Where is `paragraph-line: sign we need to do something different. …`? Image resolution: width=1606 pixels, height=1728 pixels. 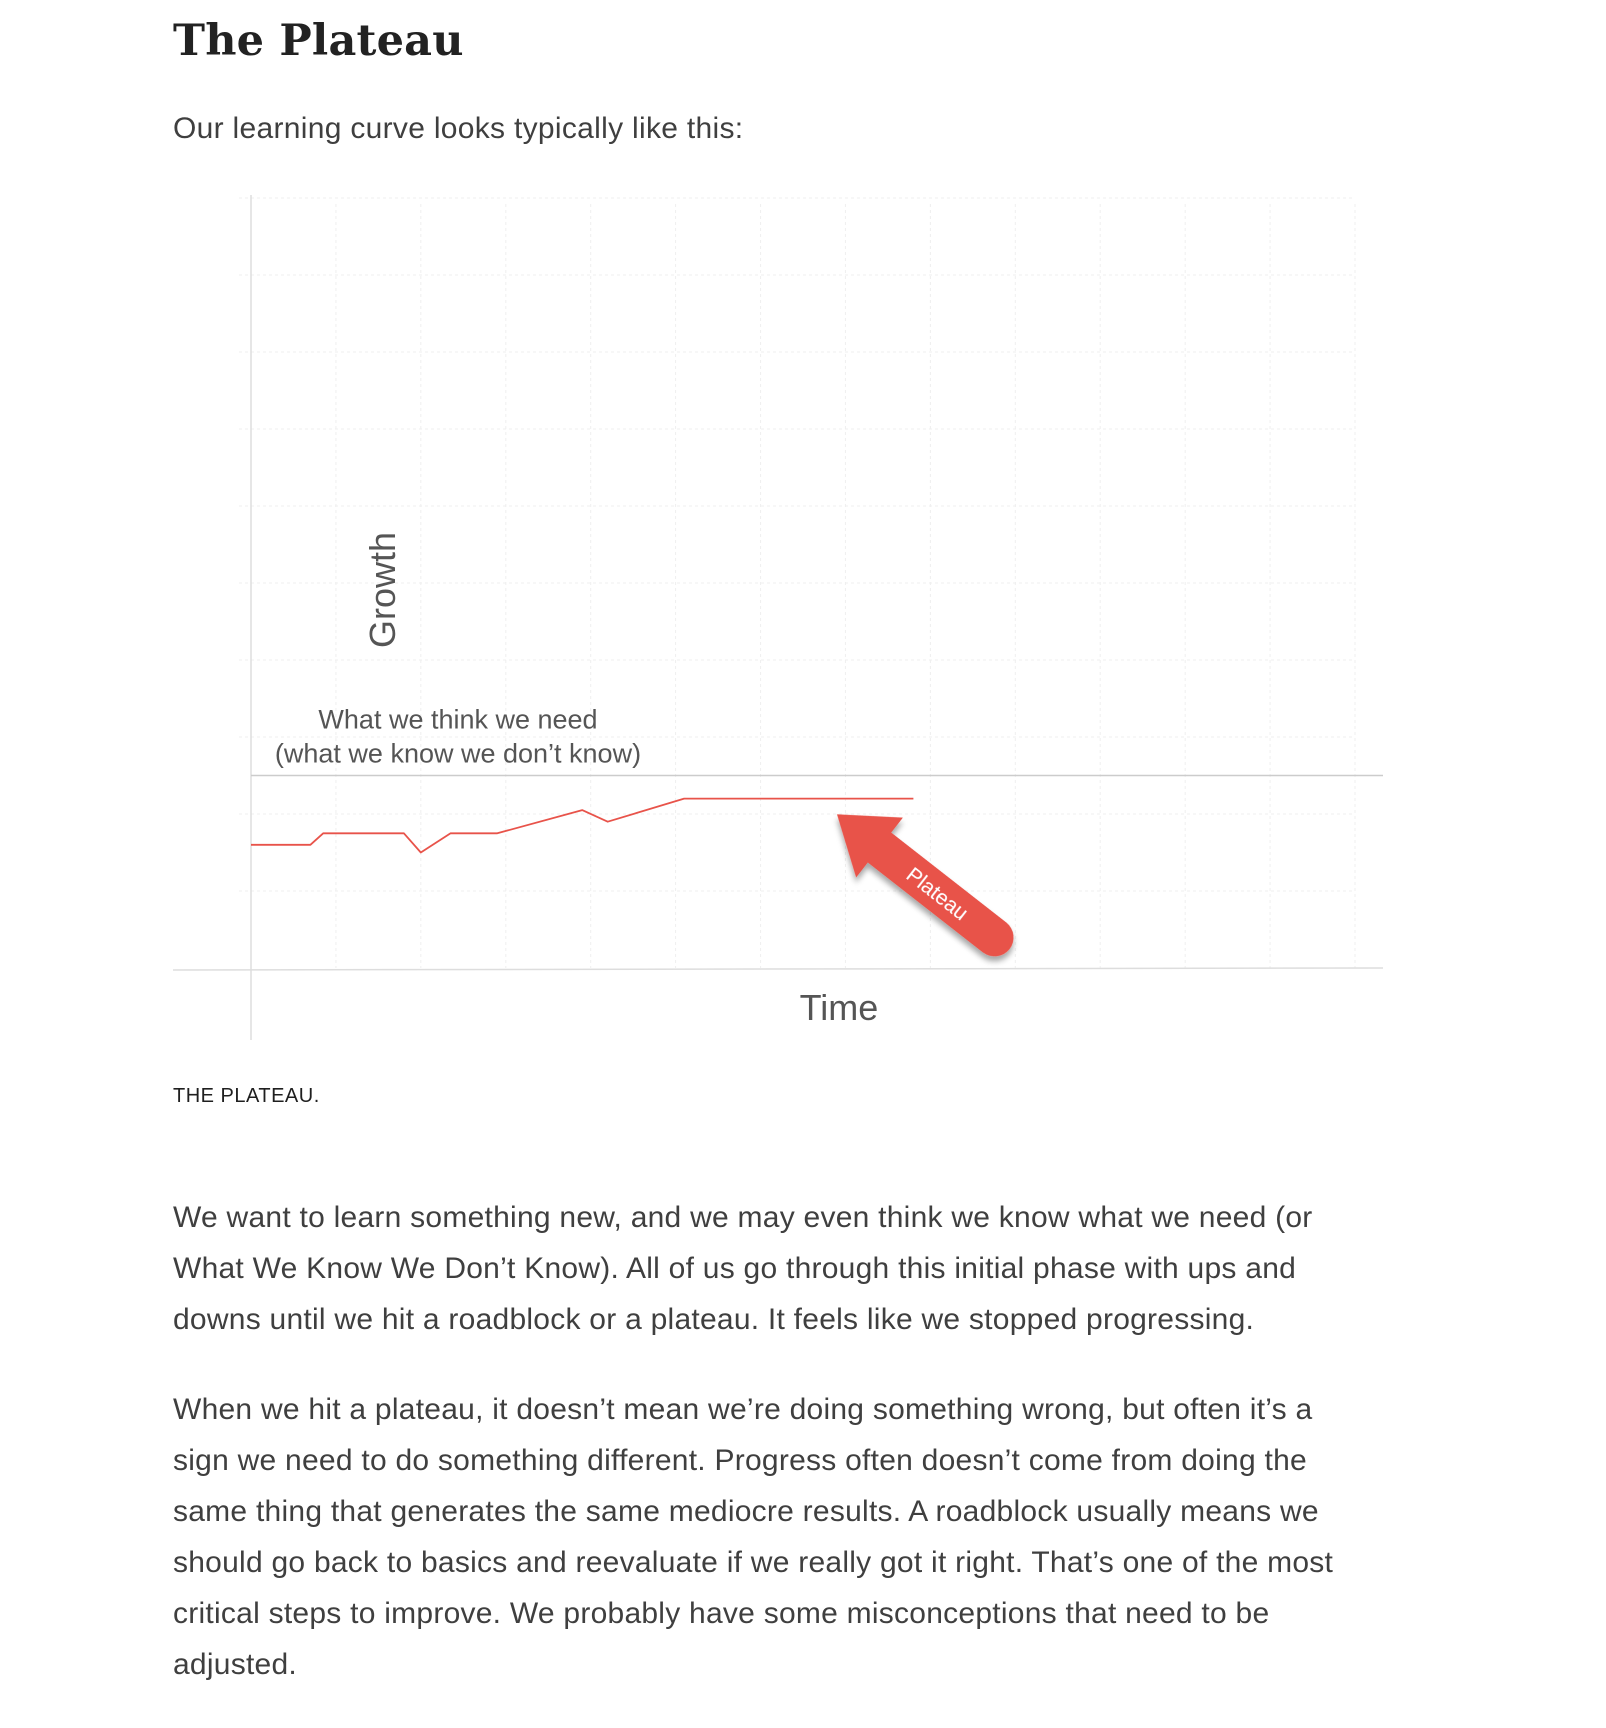
paragraph-line: sign we need to do something different. … is located at coordinates (740, 1460).